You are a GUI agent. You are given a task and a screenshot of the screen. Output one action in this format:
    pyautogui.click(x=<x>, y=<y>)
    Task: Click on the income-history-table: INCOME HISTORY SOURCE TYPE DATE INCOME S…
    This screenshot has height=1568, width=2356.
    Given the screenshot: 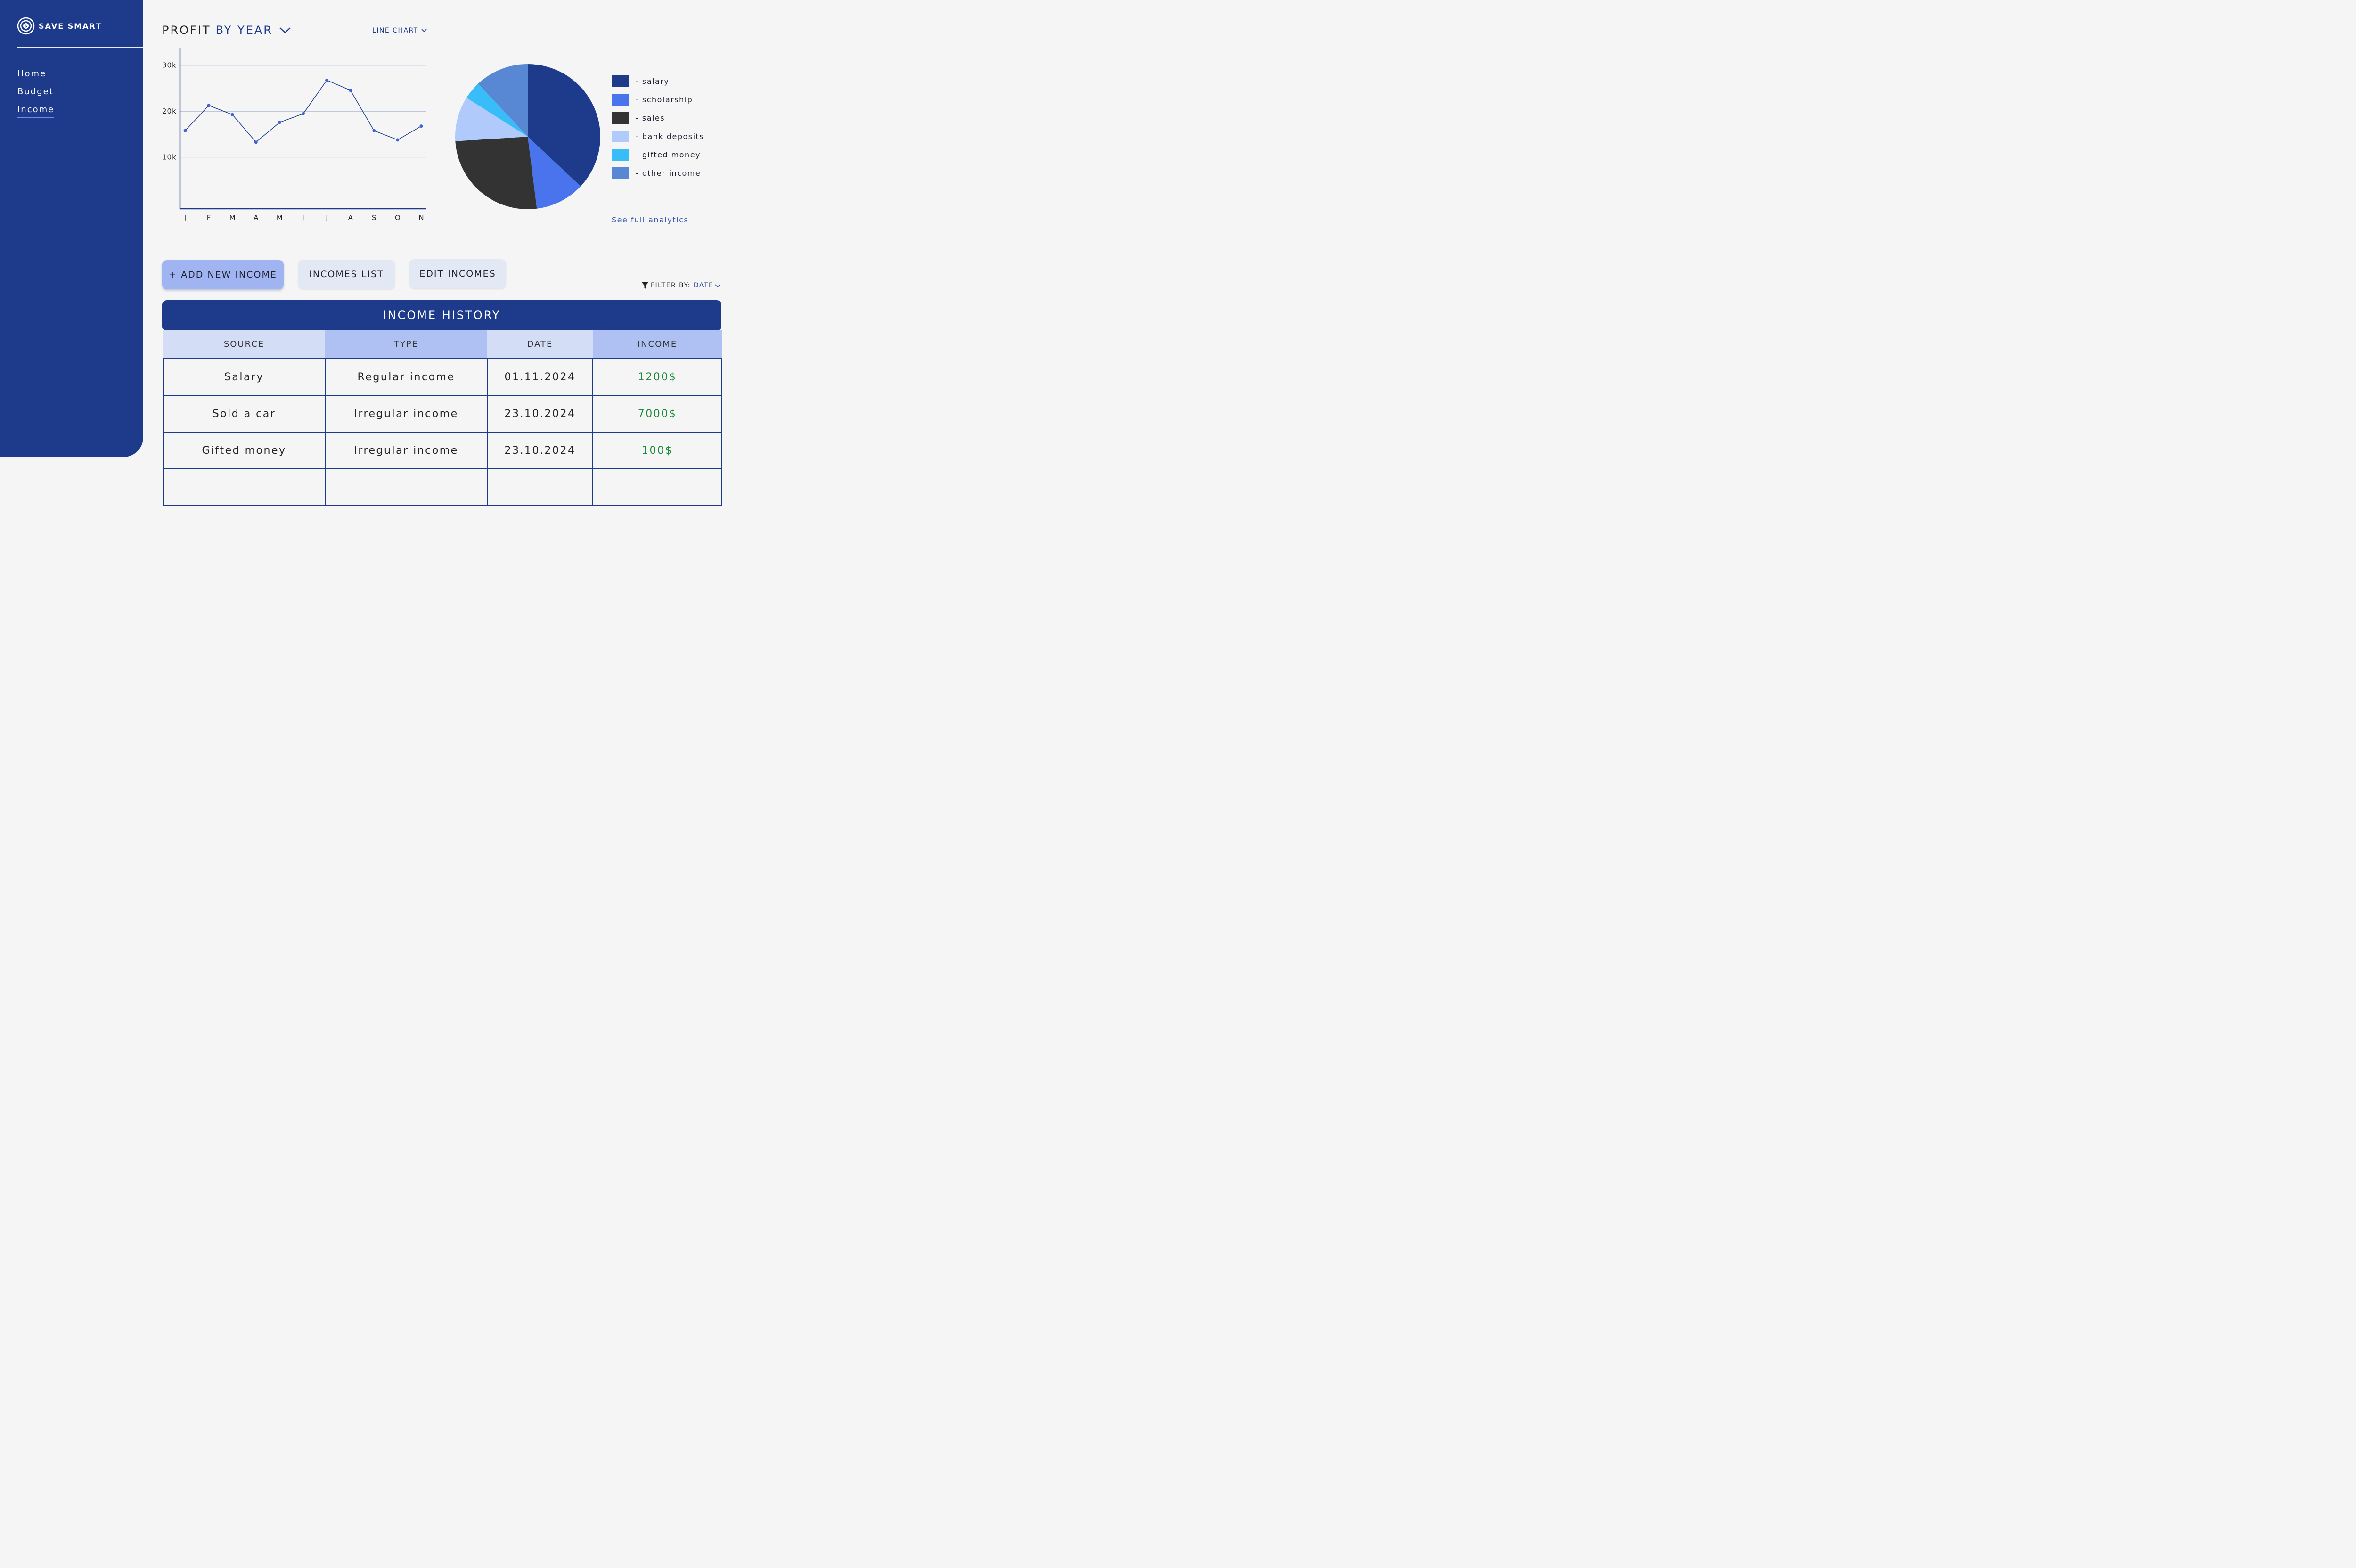 What is the action you would take?
    pyautogui.click(x=442, y=403)
    